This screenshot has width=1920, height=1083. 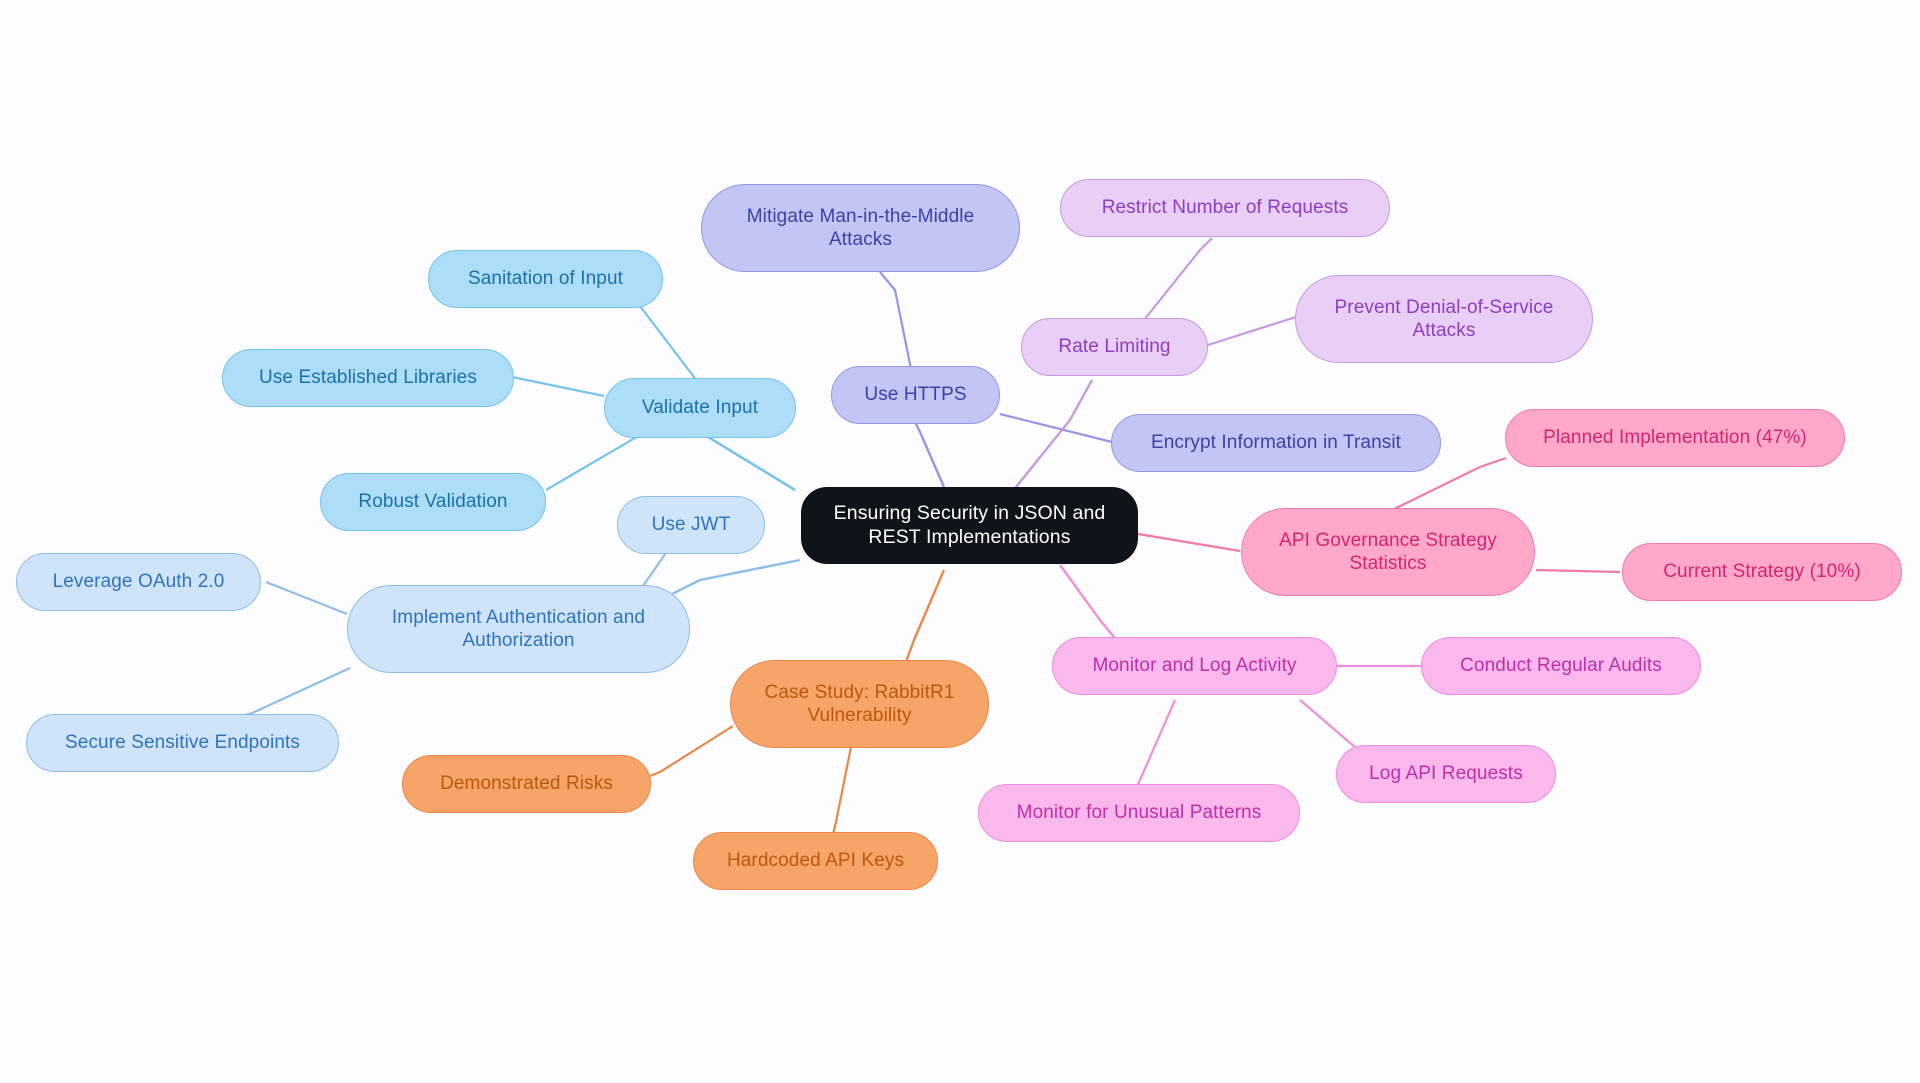 I want to click on node-case-study-label: Case Study: RabbitR1 Vulnerability, so click(x=859, y=703).